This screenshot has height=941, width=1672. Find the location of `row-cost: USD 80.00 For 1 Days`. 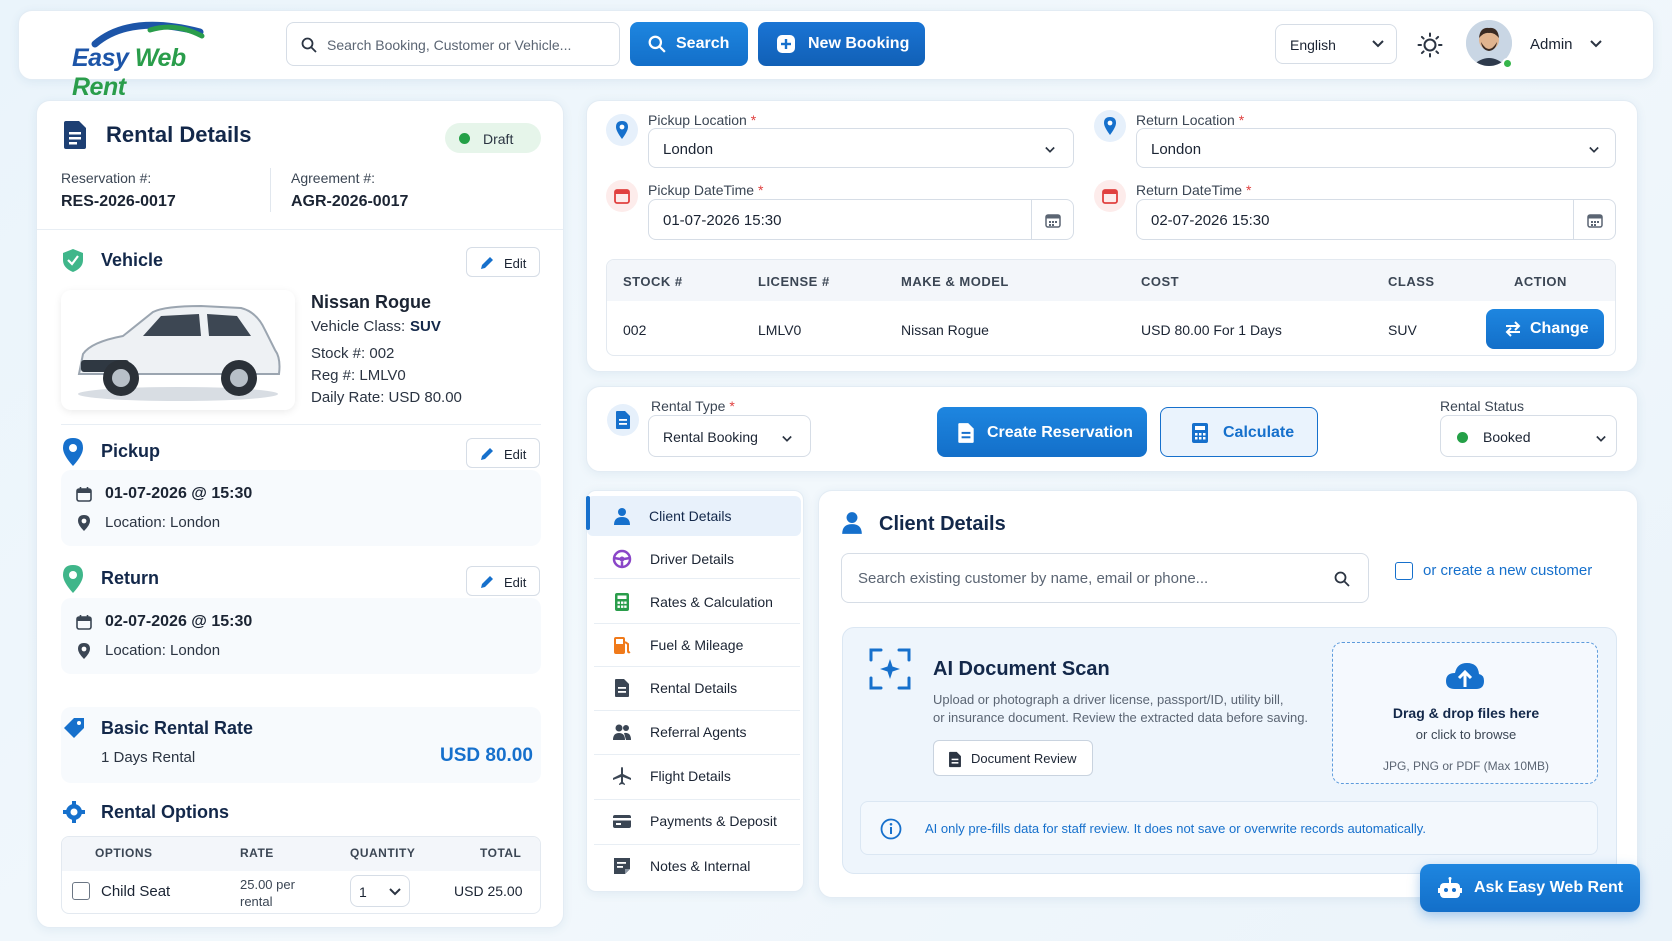

row-cost: USD 80.00 For 1 Days is located at coordinates (1211, 330).